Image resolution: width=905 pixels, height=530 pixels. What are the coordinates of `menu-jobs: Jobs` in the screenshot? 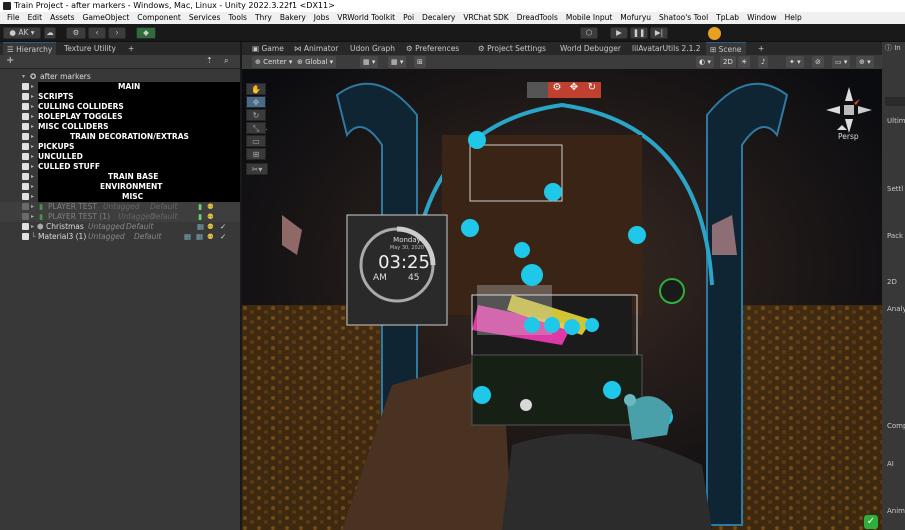 It's located at (321, 18).